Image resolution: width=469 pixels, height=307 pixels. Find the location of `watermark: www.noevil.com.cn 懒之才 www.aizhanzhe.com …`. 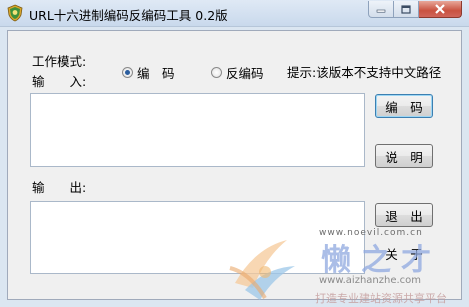

watermark: www.noevil.com.cn 懒之才 www.aizhanzhe.com … is located at coordinates (347, 267).